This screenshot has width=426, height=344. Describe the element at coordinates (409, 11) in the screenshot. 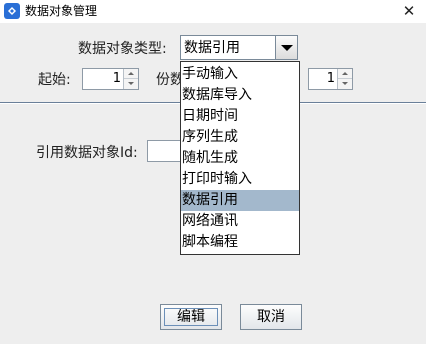

I see `close-icon: ✕` at that location.